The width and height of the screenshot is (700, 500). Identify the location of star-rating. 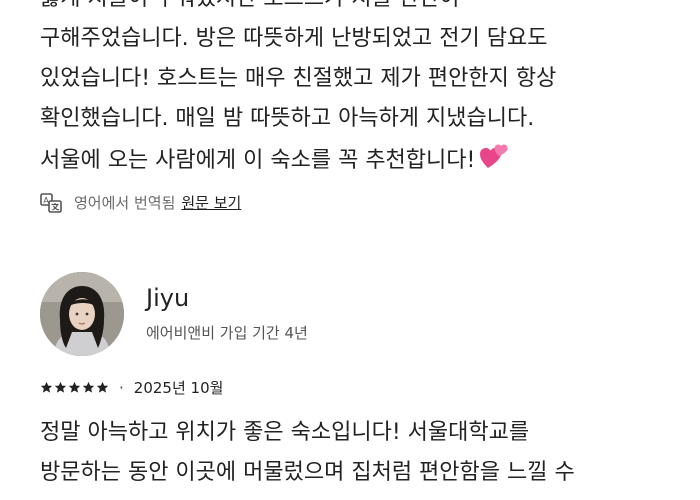
(74, 387).